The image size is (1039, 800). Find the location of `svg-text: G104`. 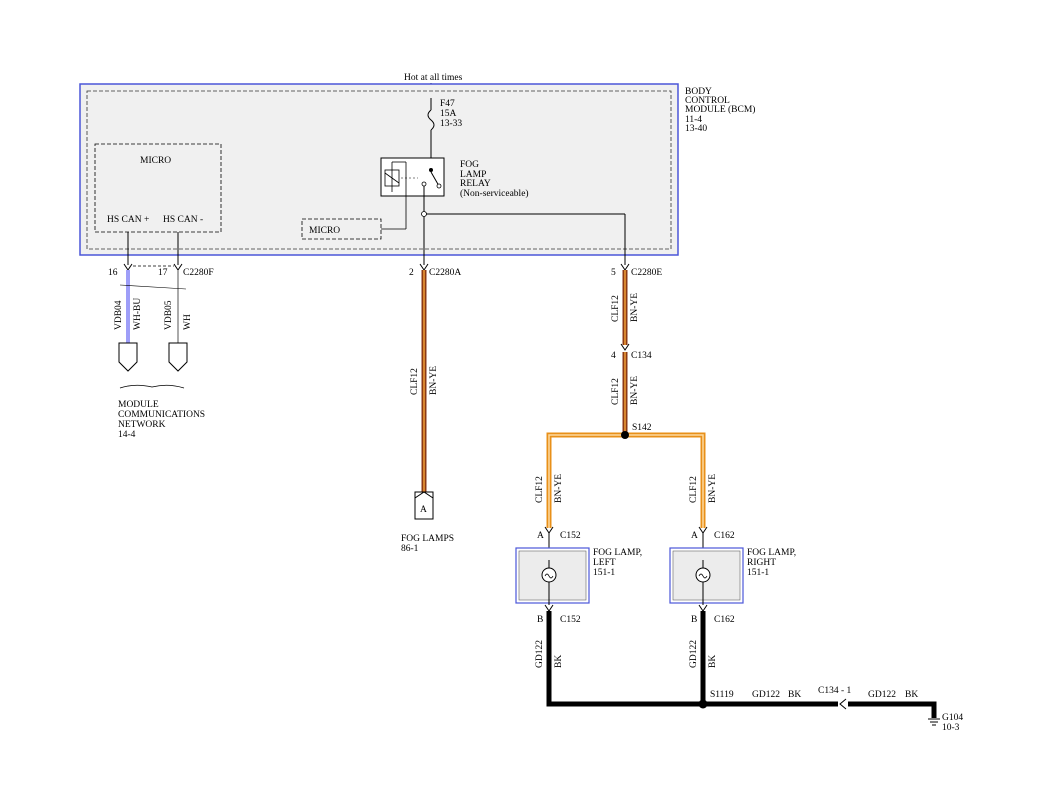

svg-text: G104 is located at coordinates (952, 718).